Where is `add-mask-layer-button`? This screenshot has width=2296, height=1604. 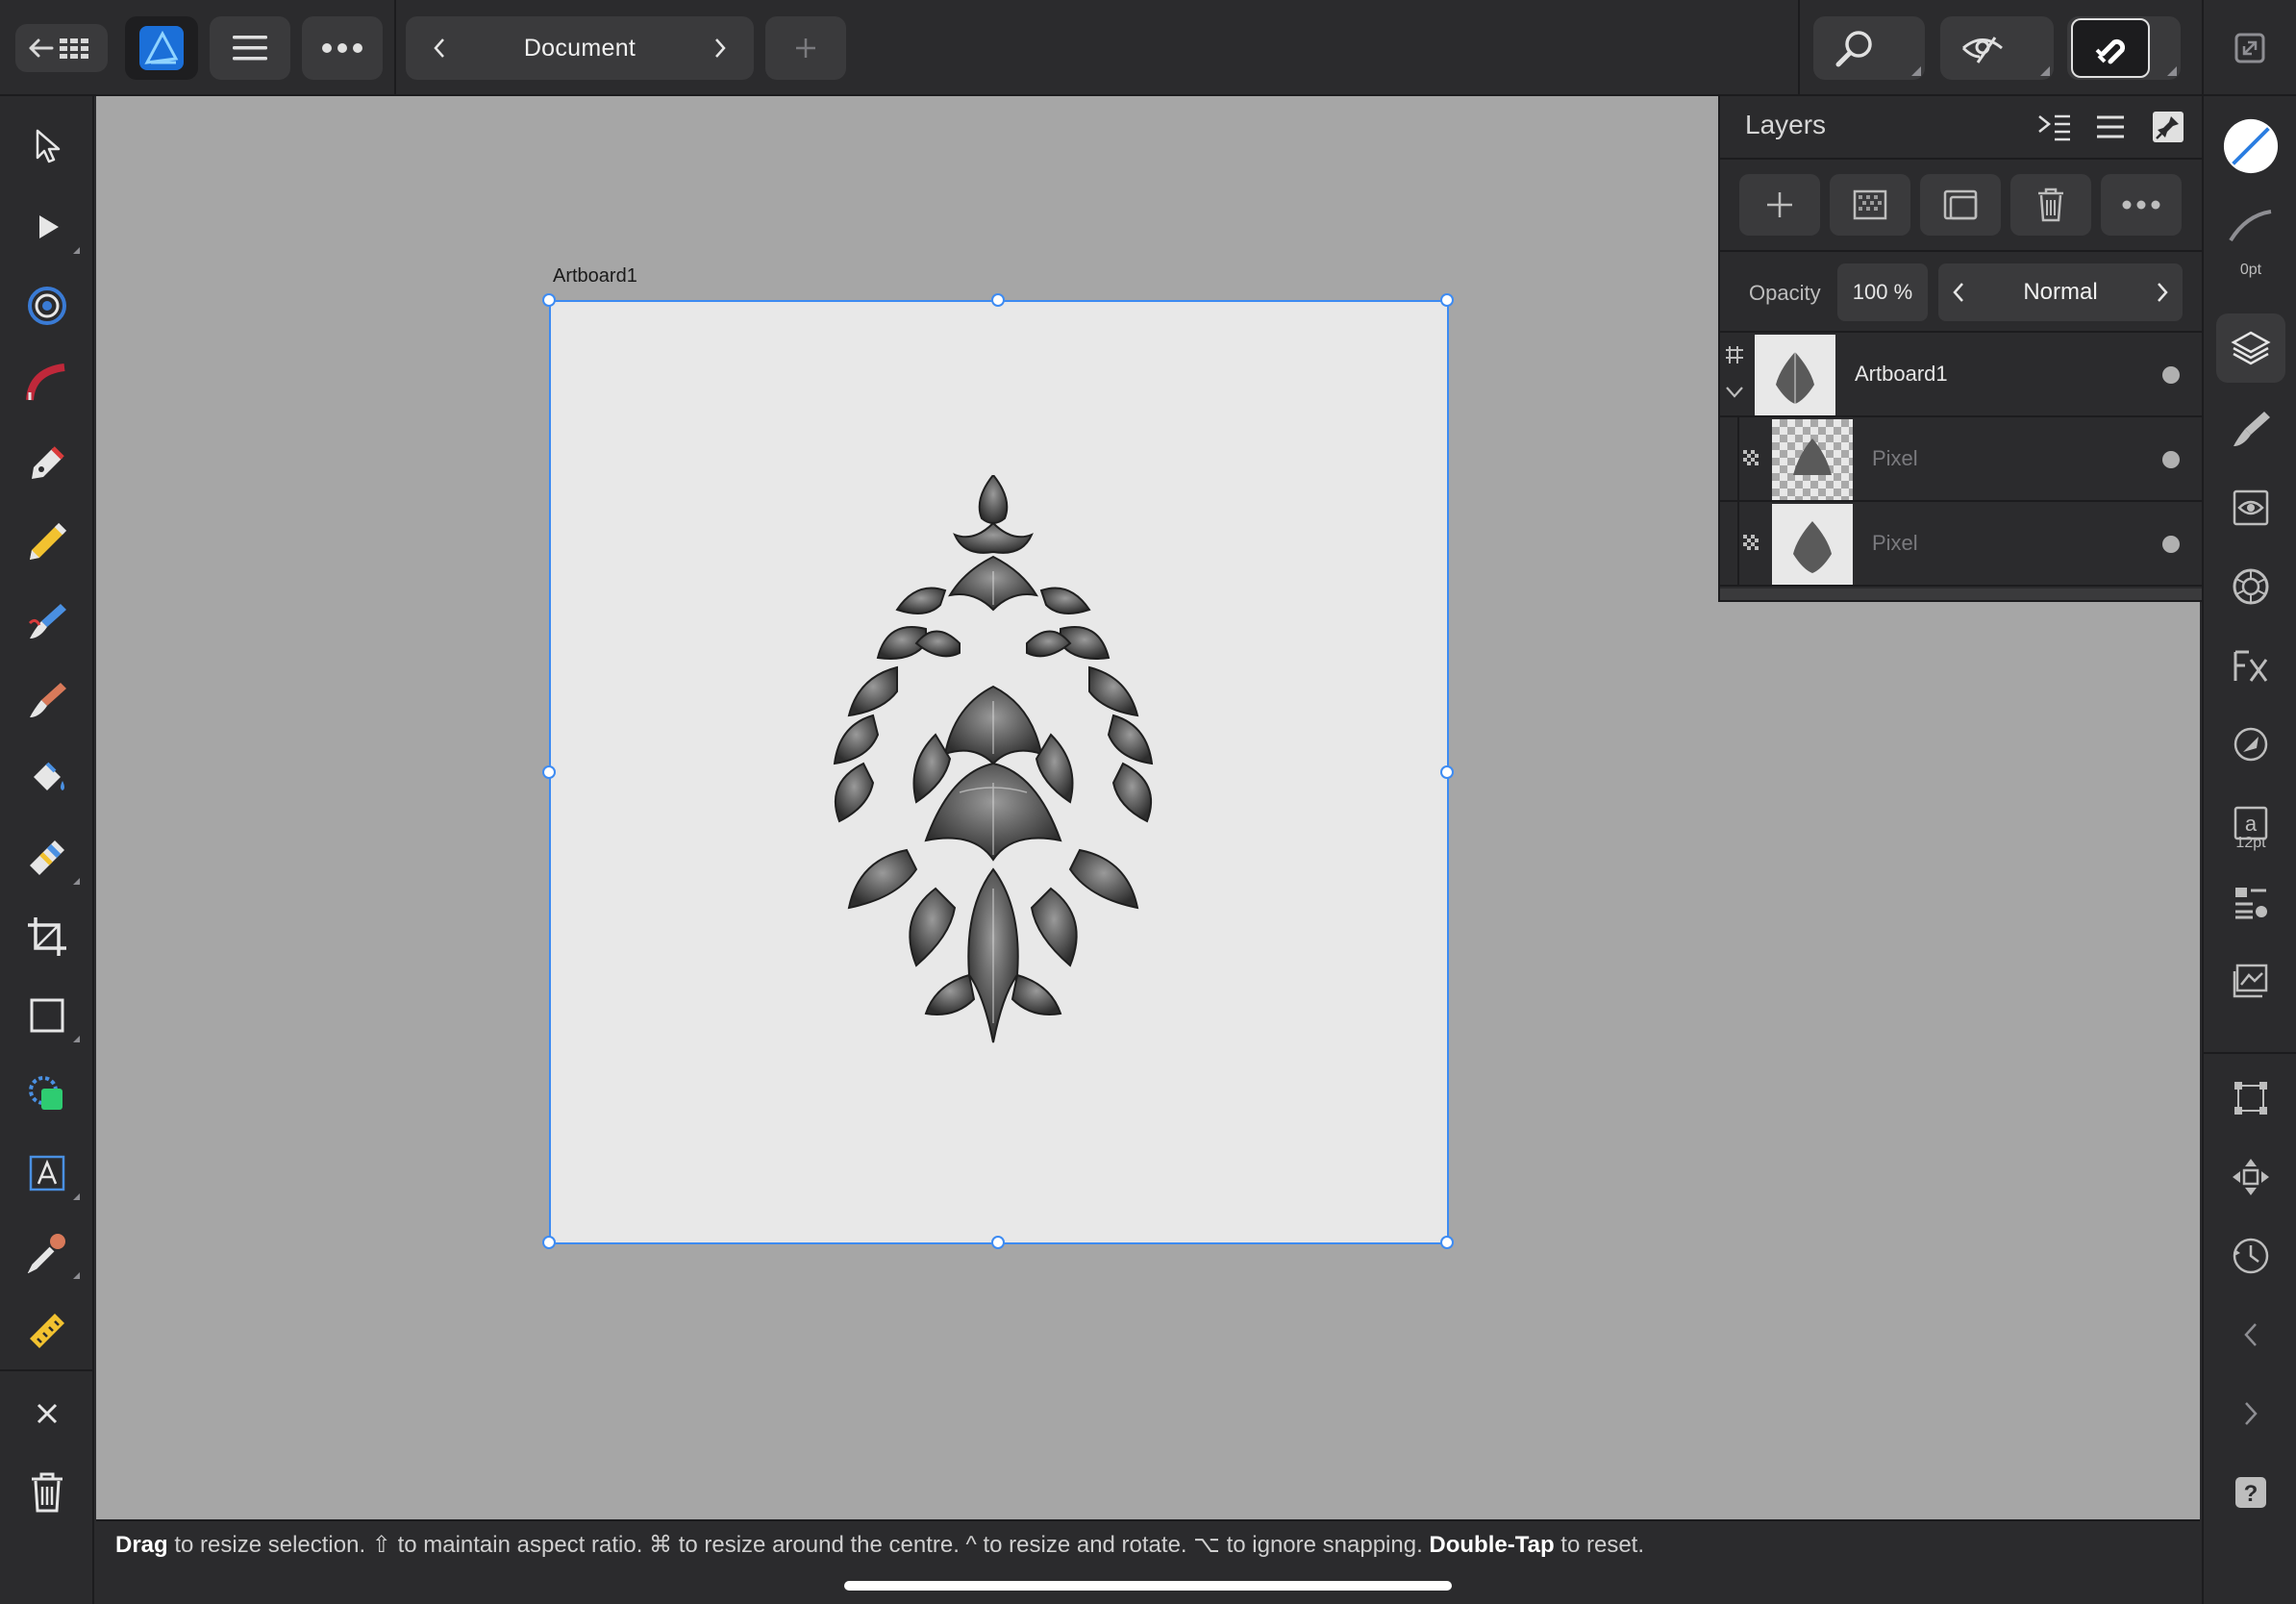 add-mask-layer-button is located at coordinates (1870, 205).